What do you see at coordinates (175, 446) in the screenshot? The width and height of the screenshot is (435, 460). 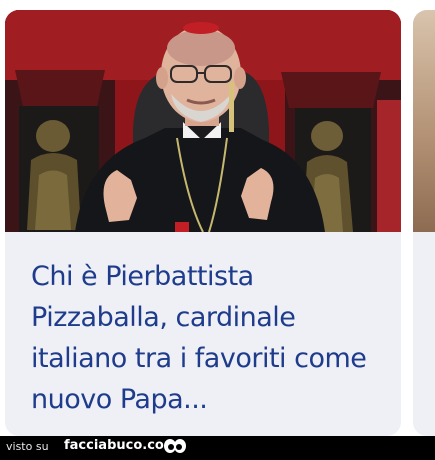 I see `eyes-logo-icon` at bounding box center [175, 446].